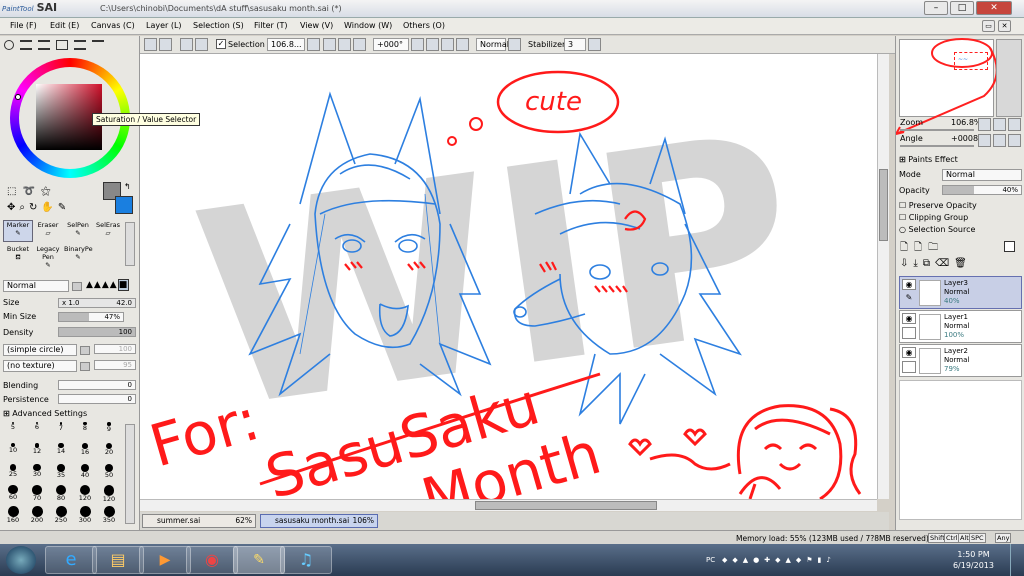  Describe the element at coordinates (1004, 26) in the screenshot. I see `doc-close-button: ✕` at that location.